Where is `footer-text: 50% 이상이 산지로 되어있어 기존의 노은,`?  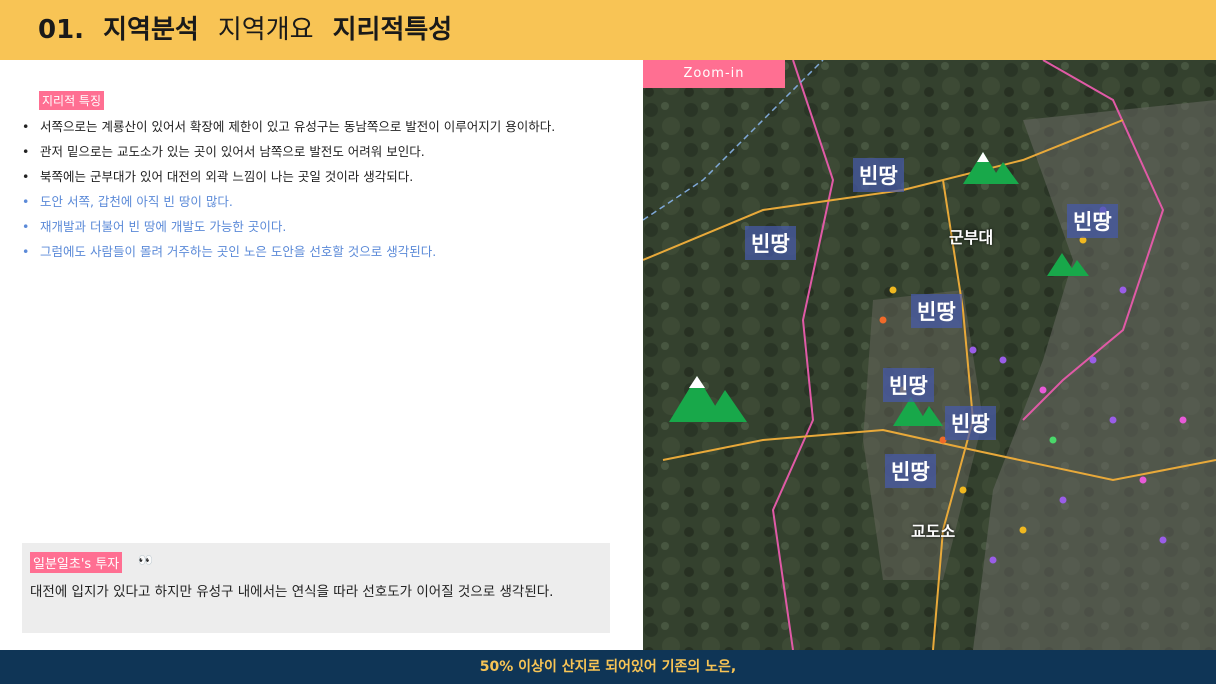
footer-text: 50% 이상이 산지로 되어있어 기존의 노은, is located at coordinates (608, 667).